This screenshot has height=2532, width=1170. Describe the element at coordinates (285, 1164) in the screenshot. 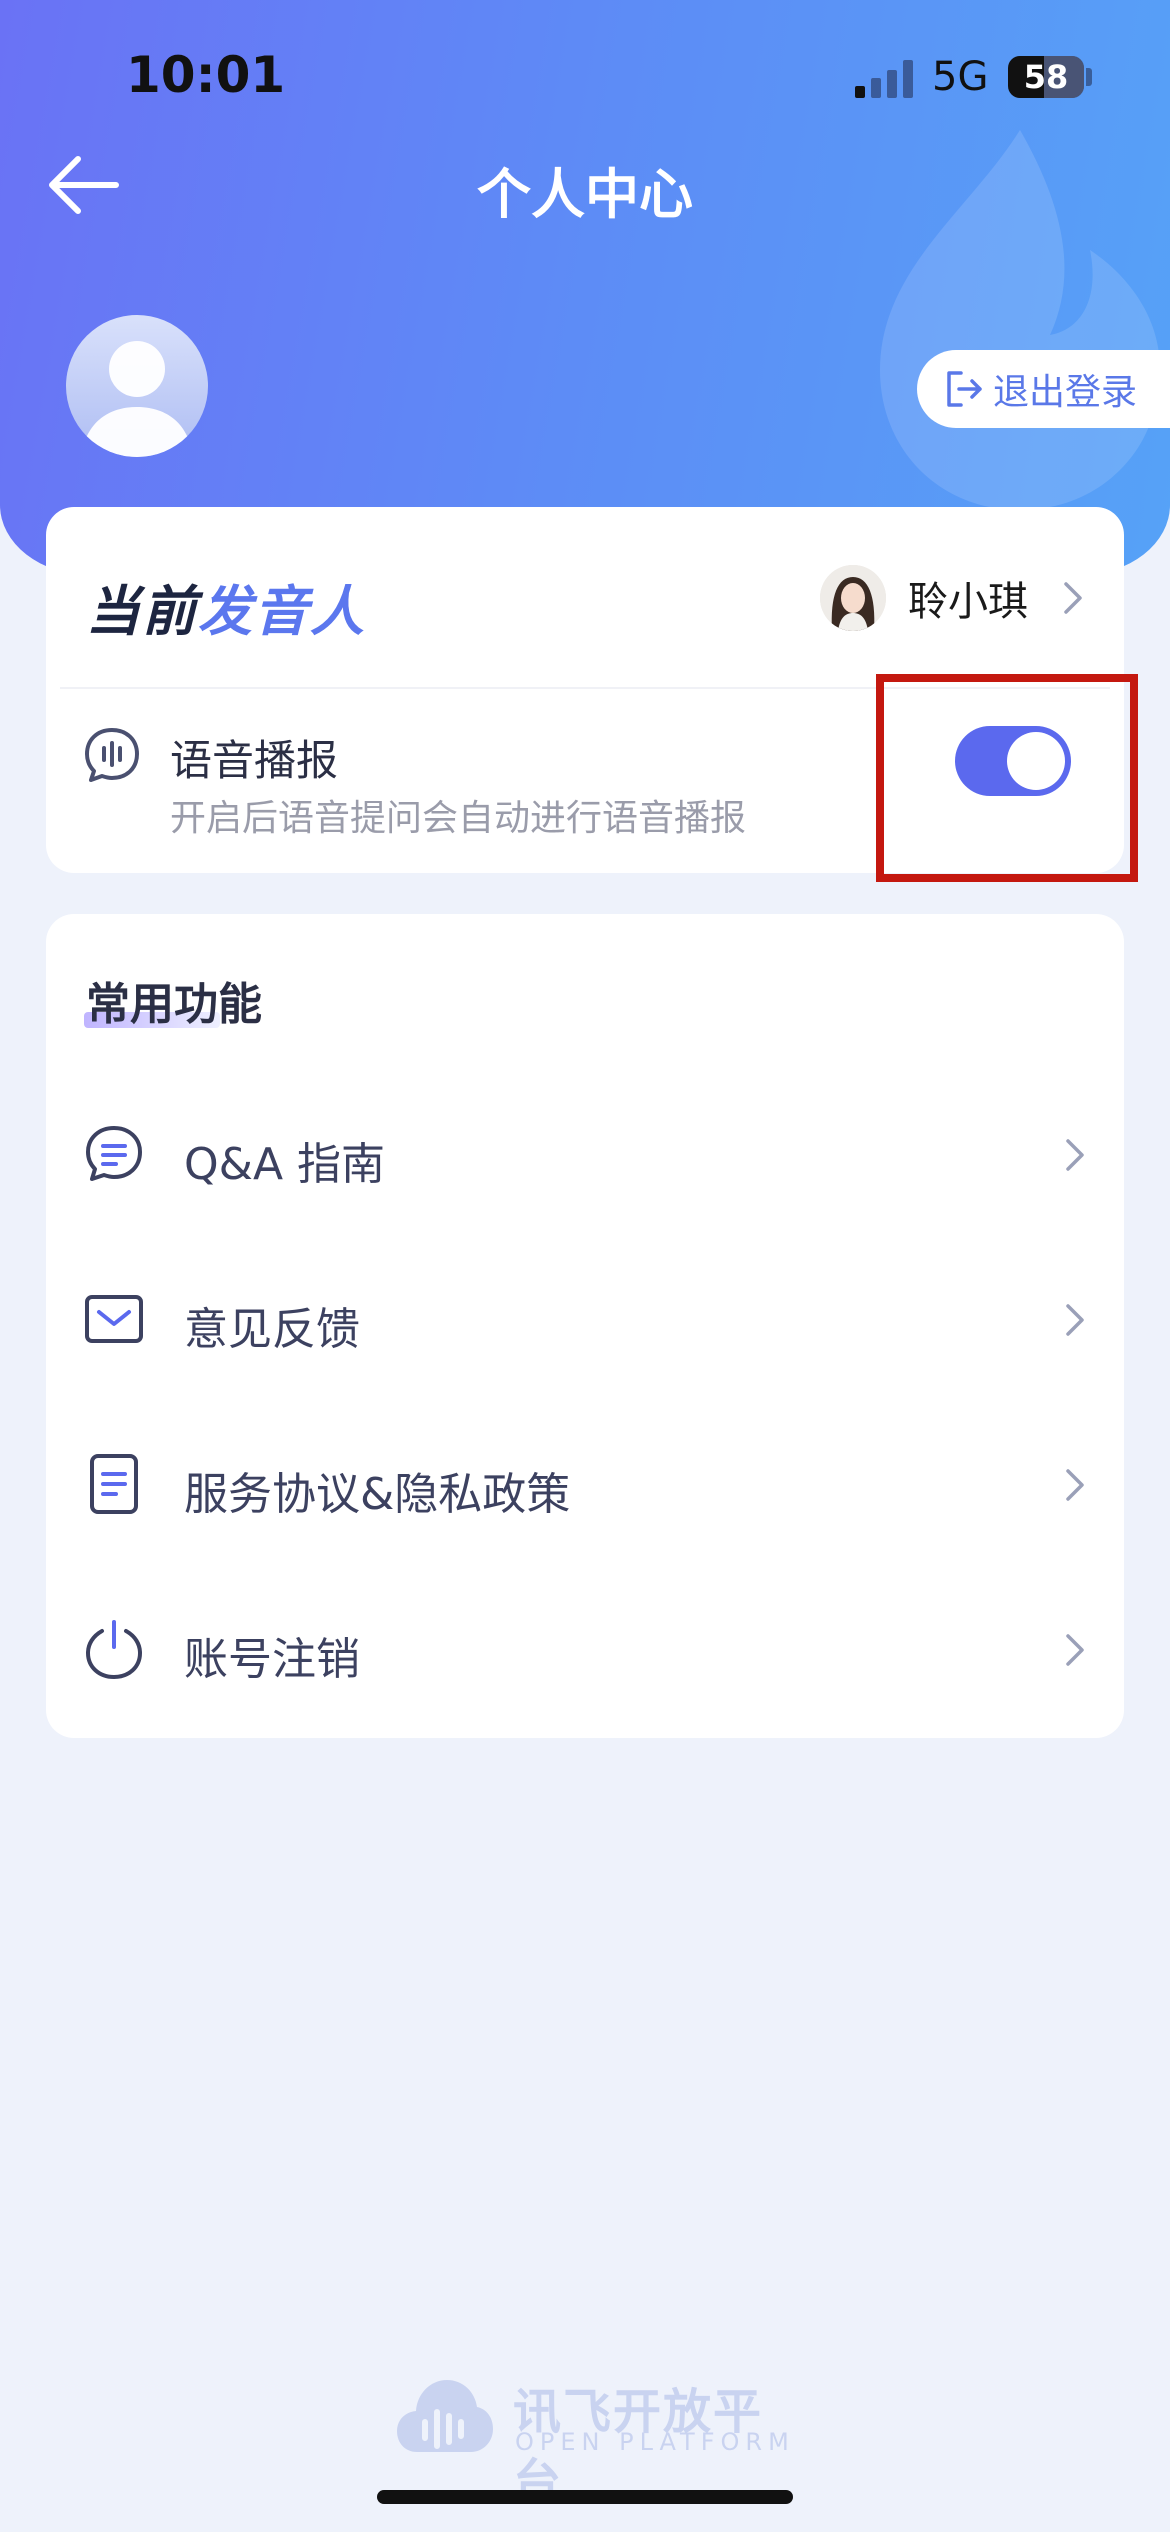

I see `menu-label-qa-guide: Q&A 指南` at that location.